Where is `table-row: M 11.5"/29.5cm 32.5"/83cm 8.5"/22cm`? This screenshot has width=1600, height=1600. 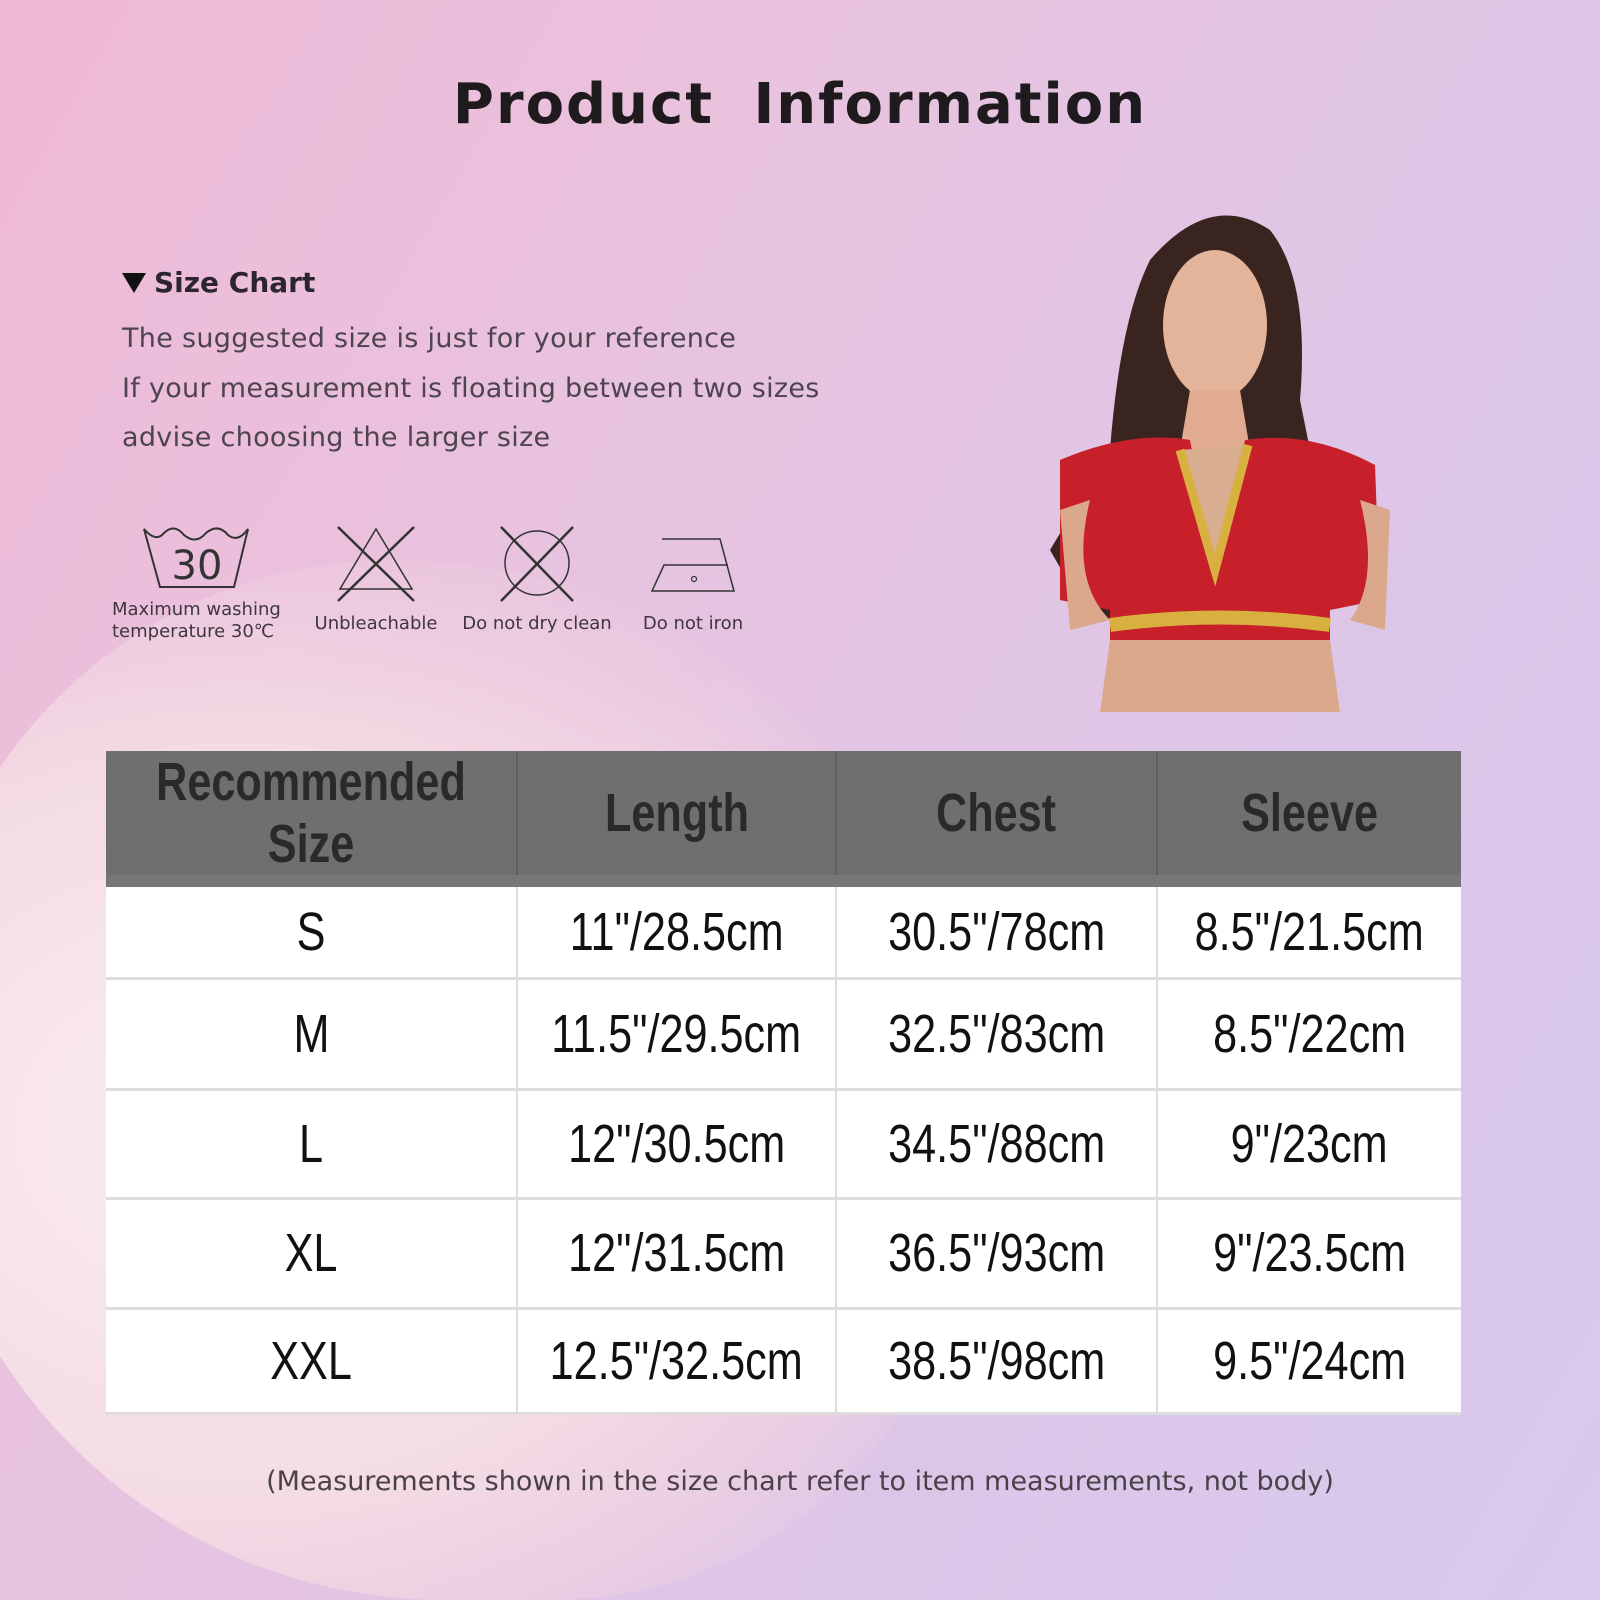 table-row: M 11.5"/29.5cm 32.5"/83cm 8.5"/22cm is located at coordinates (783, 1034).